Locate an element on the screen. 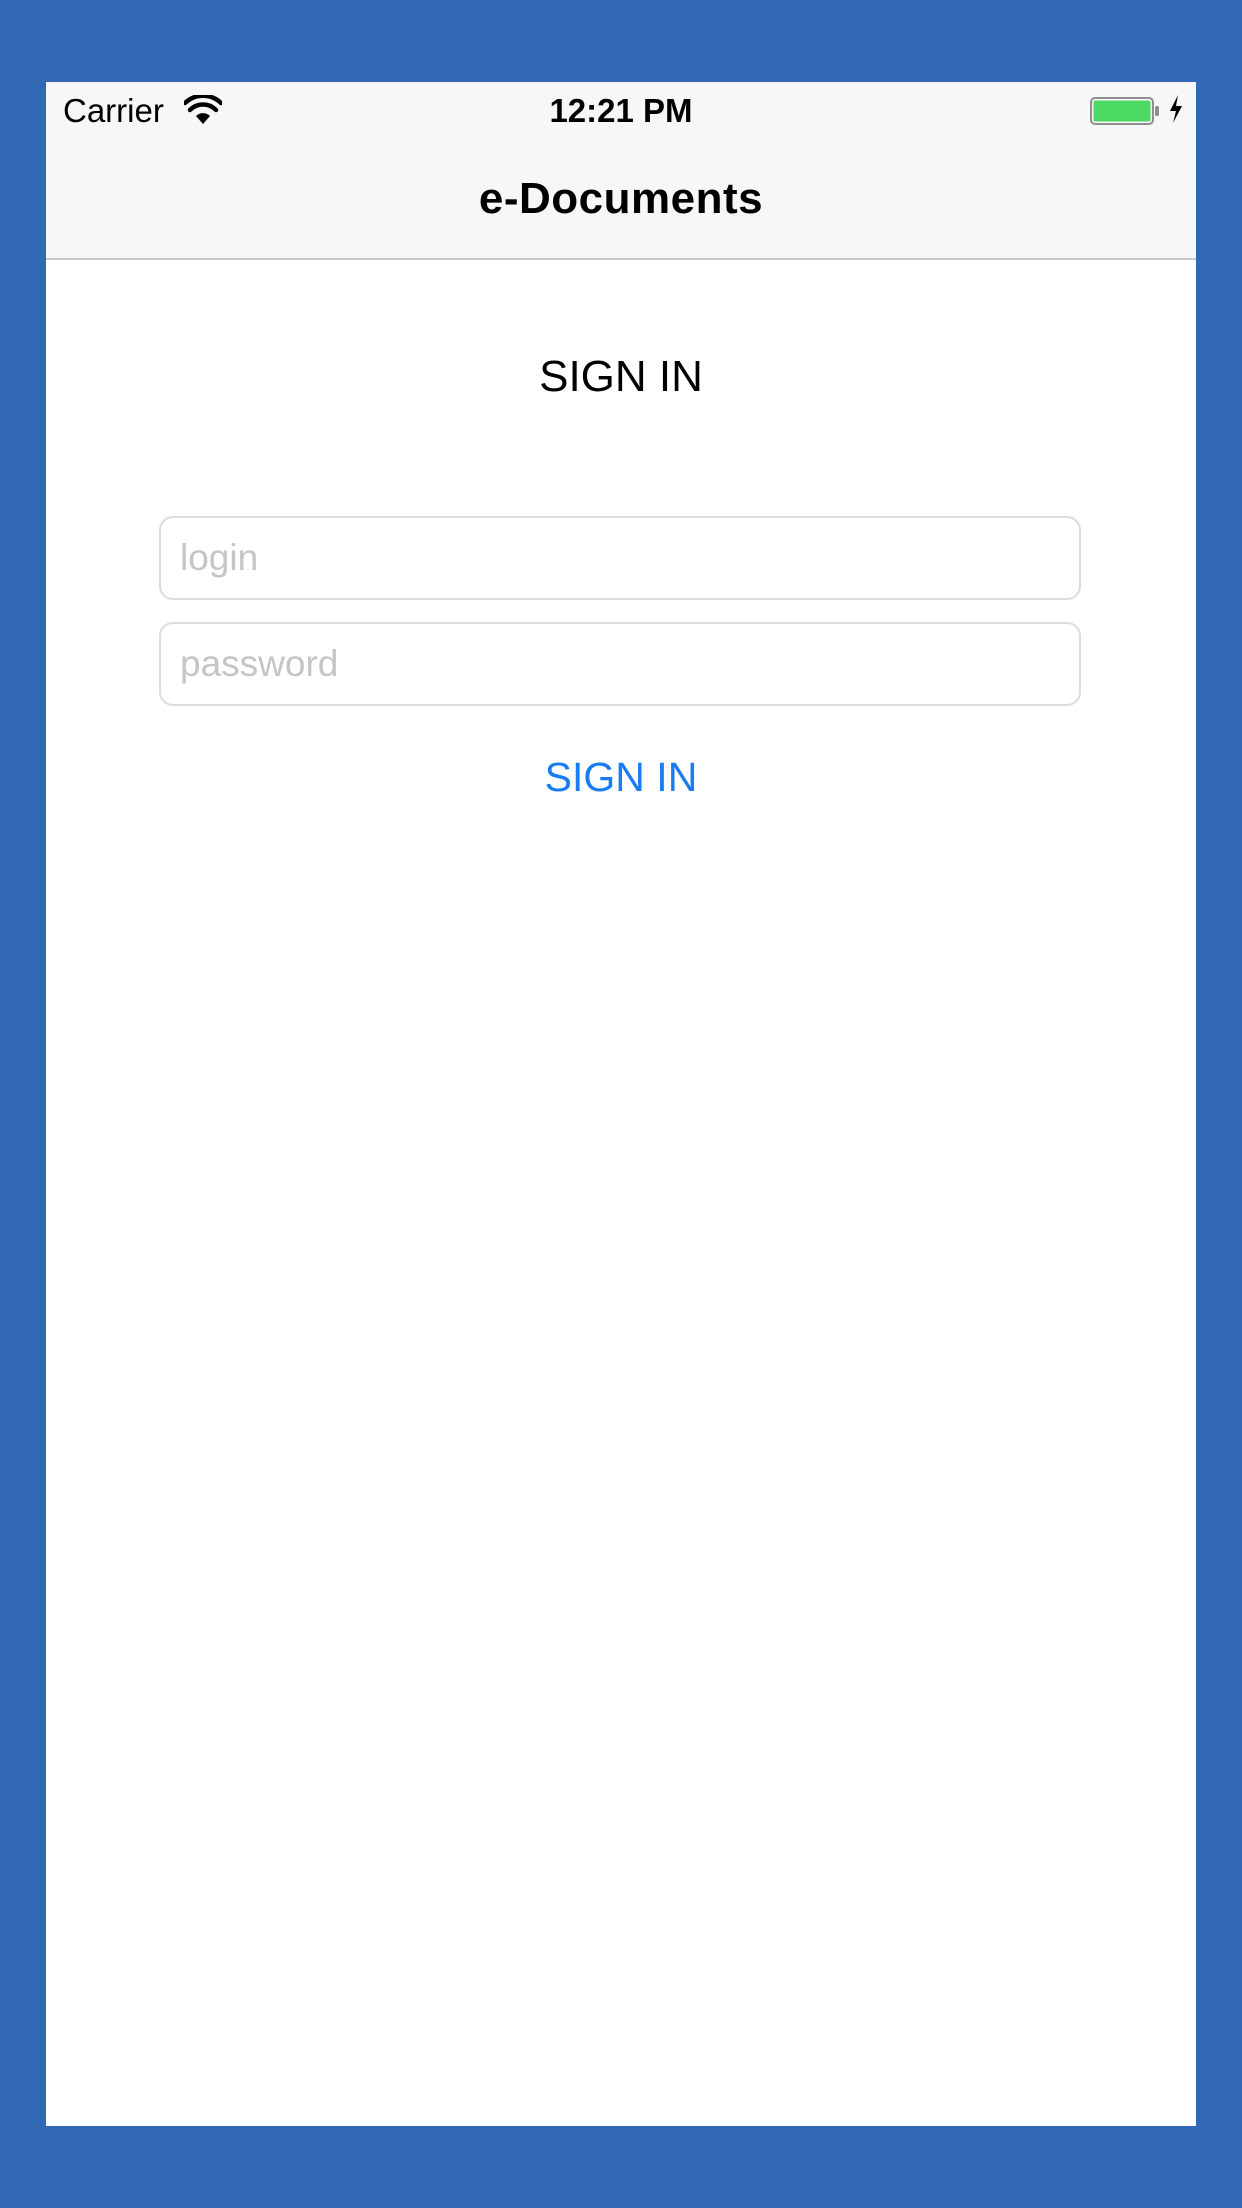  charging-bolt-icon is located at coordinates (1176, 109).